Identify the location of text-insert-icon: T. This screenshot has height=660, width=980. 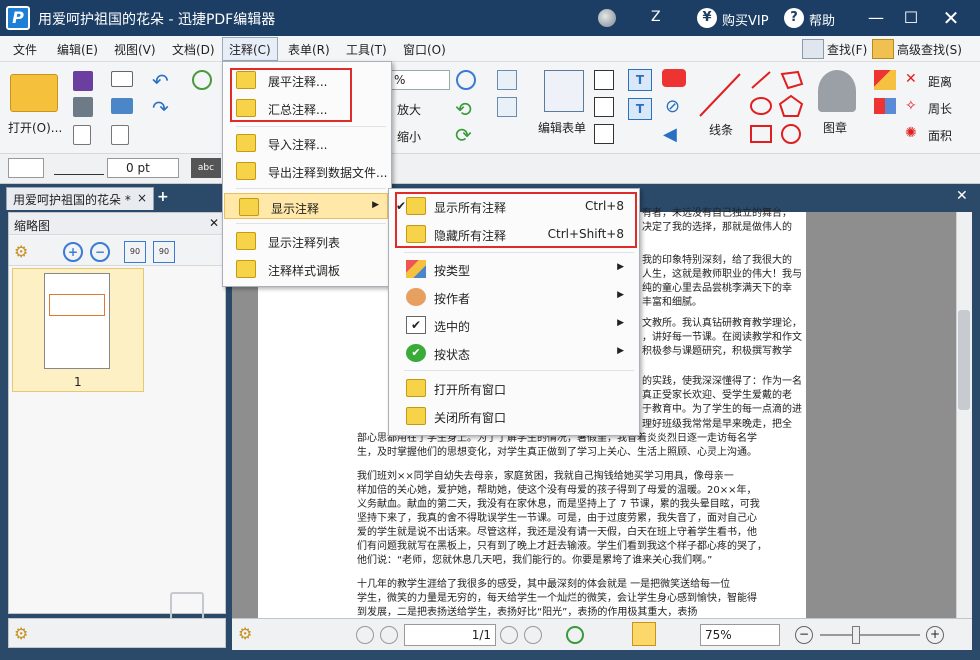
(640, 109).